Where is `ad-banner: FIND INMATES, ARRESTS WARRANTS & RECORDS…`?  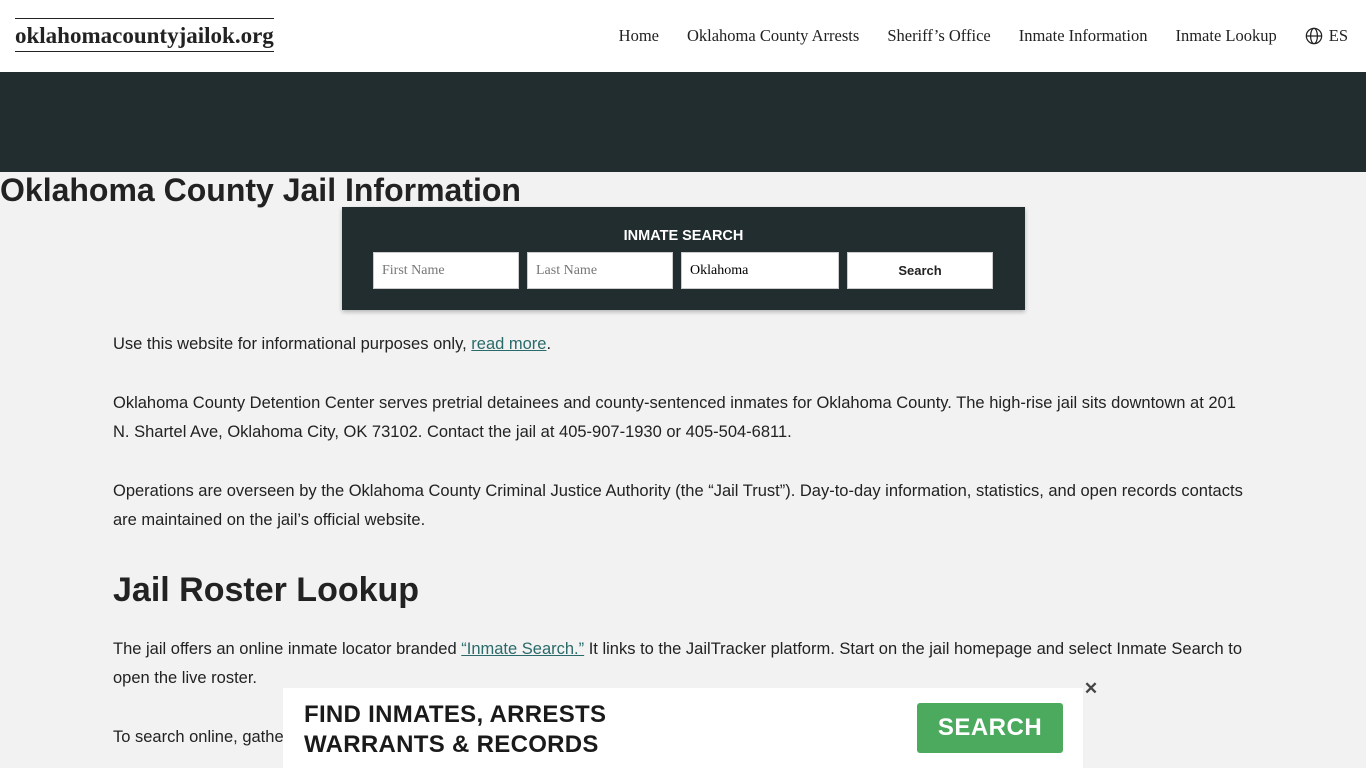
ad-banner: FIND INMATES, ARRESTS WARRANTS & RECORDS… is located at coordinates (683, 728).